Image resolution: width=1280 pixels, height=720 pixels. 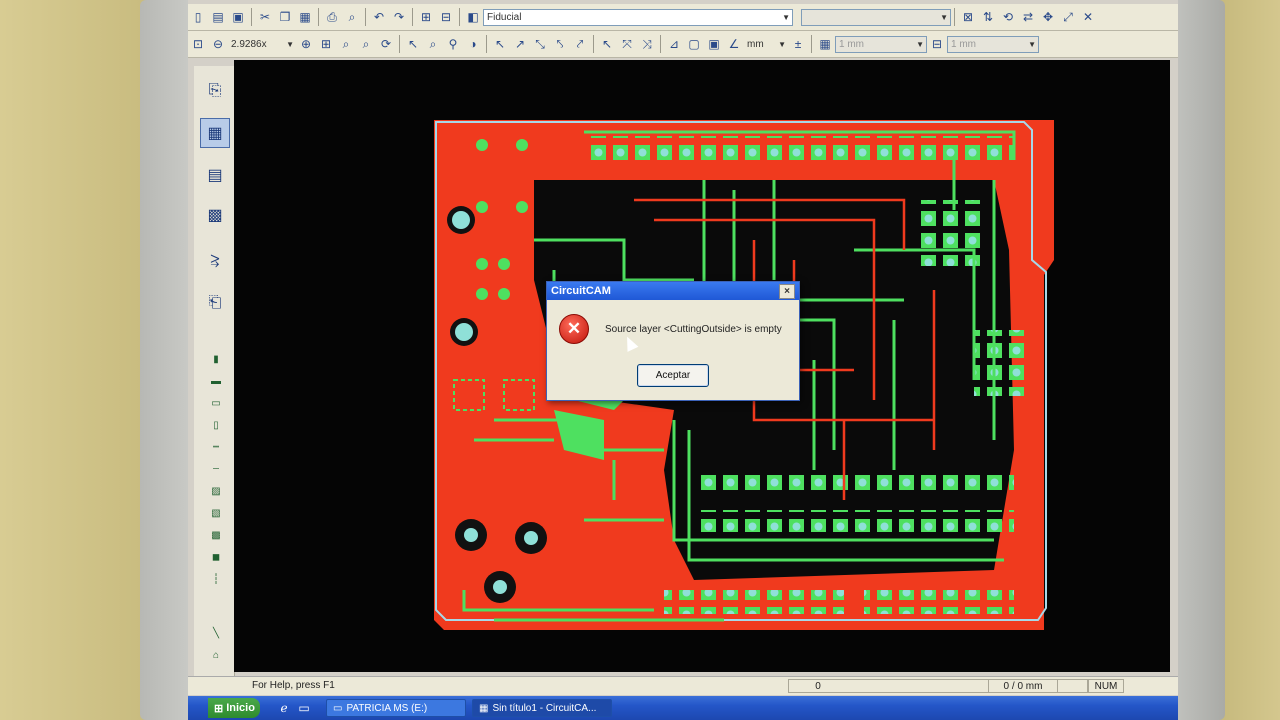 What do you see at coordinates (215, 91) in the screenshot?
I see `import-icon: ⎘` at bounding box center [215, 91].